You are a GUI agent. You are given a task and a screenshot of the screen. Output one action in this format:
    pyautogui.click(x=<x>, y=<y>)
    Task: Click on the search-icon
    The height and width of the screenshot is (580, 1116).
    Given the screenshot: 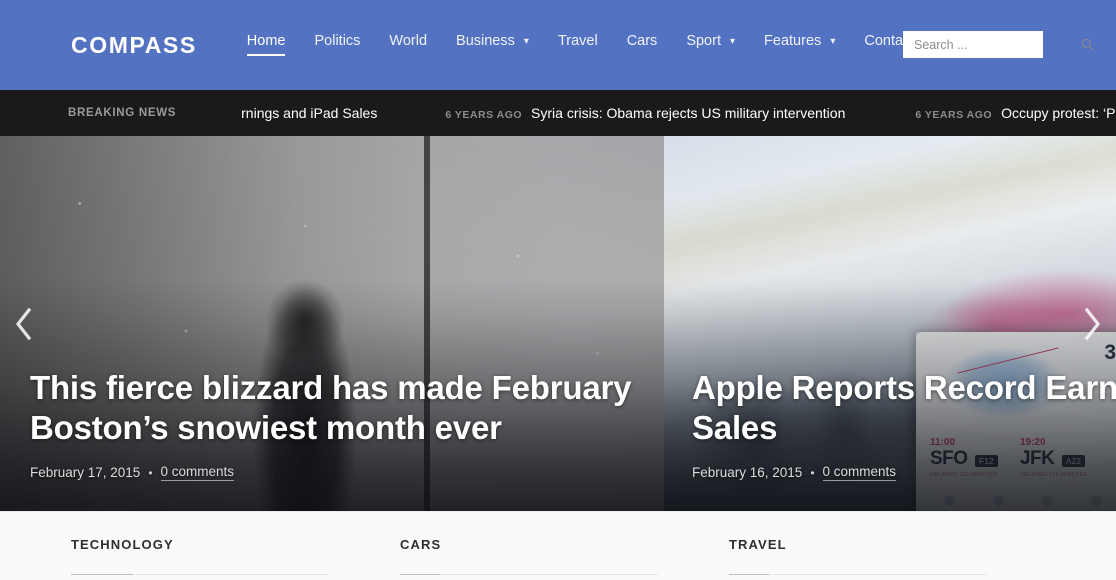 What is the action you would take?
    pyautogui.click(x=1087, y=44)
    